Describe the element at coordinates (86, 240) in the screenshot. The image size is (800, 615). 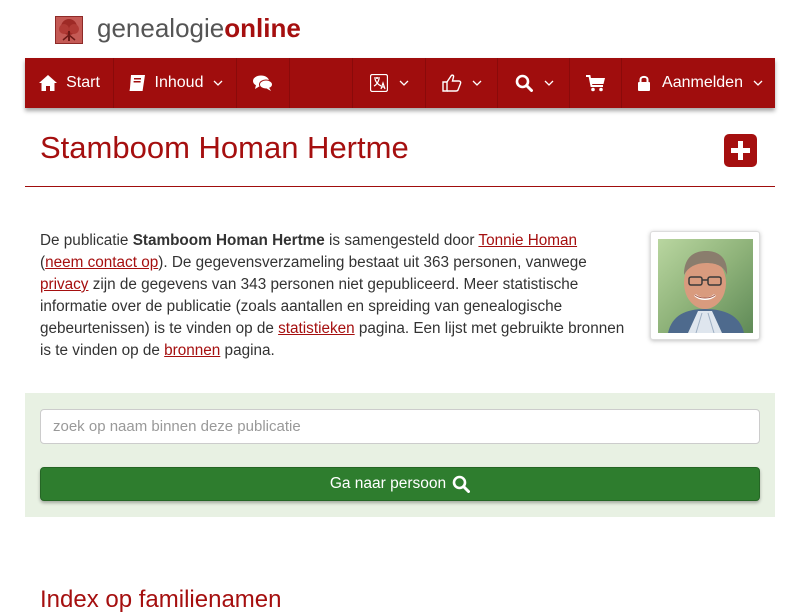
I see `intro-text: De publicatie` at that location.